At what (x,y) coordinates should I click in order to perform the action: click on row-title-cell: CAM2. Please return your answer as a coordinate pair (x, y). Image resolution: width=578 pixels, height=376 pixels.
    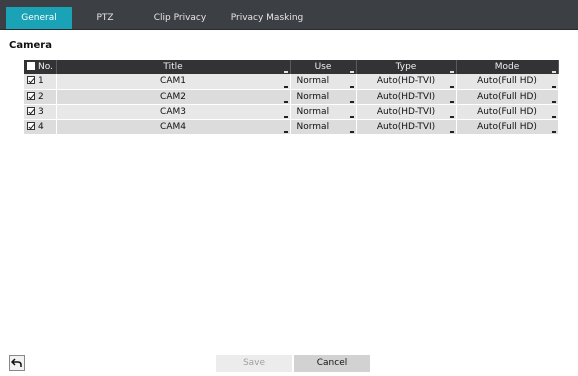
    Looking at the image, I should click on (173, 97).